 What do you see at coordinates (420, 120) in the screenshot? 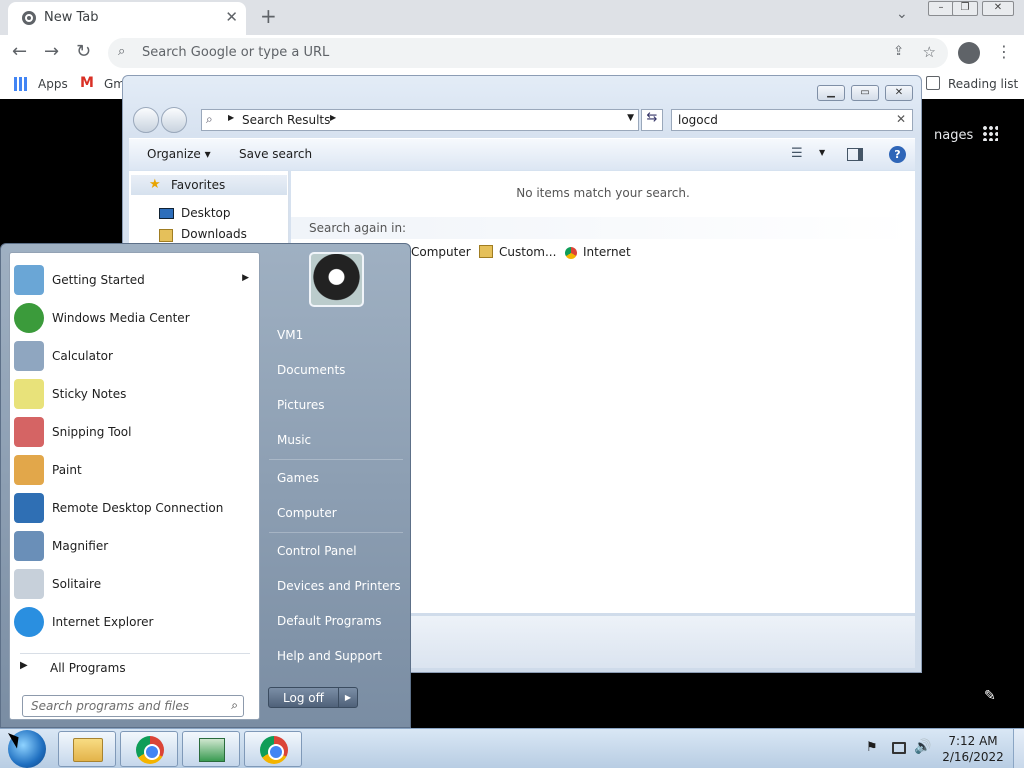
I see `address-bar: ⌕ ▶ Search Results ▶ ▼` at bounding box center [420, 120].